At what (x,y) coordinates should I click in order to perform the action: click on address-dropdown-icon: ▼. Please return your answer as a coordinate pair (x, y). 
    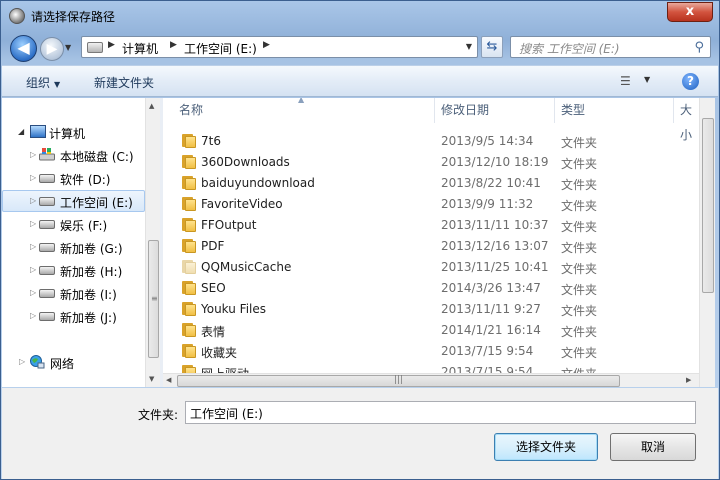
    Looking at the image, I should click on (469, 46).